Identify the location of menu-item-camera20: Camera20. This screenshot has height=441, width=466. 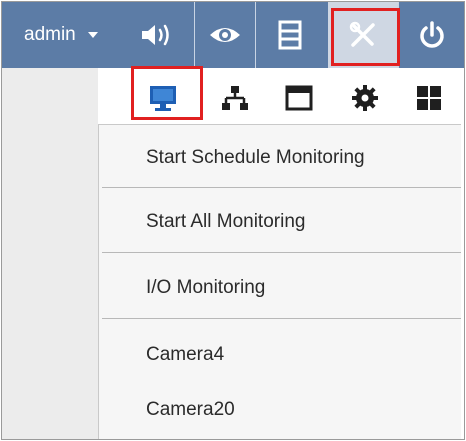
(190, 410).